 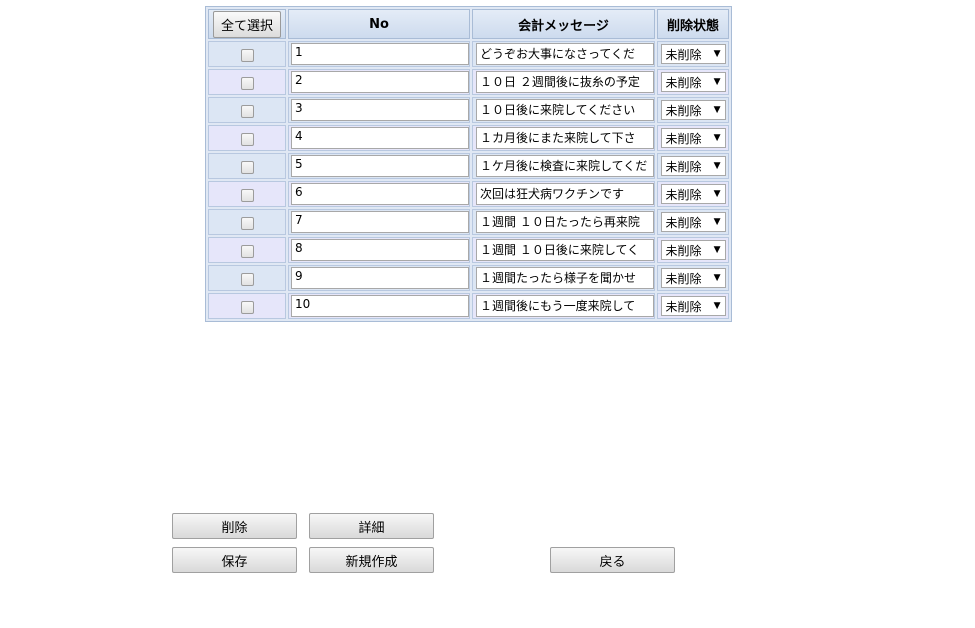 I want to click on detail-button: 詳細, so click(x=371, y=526).